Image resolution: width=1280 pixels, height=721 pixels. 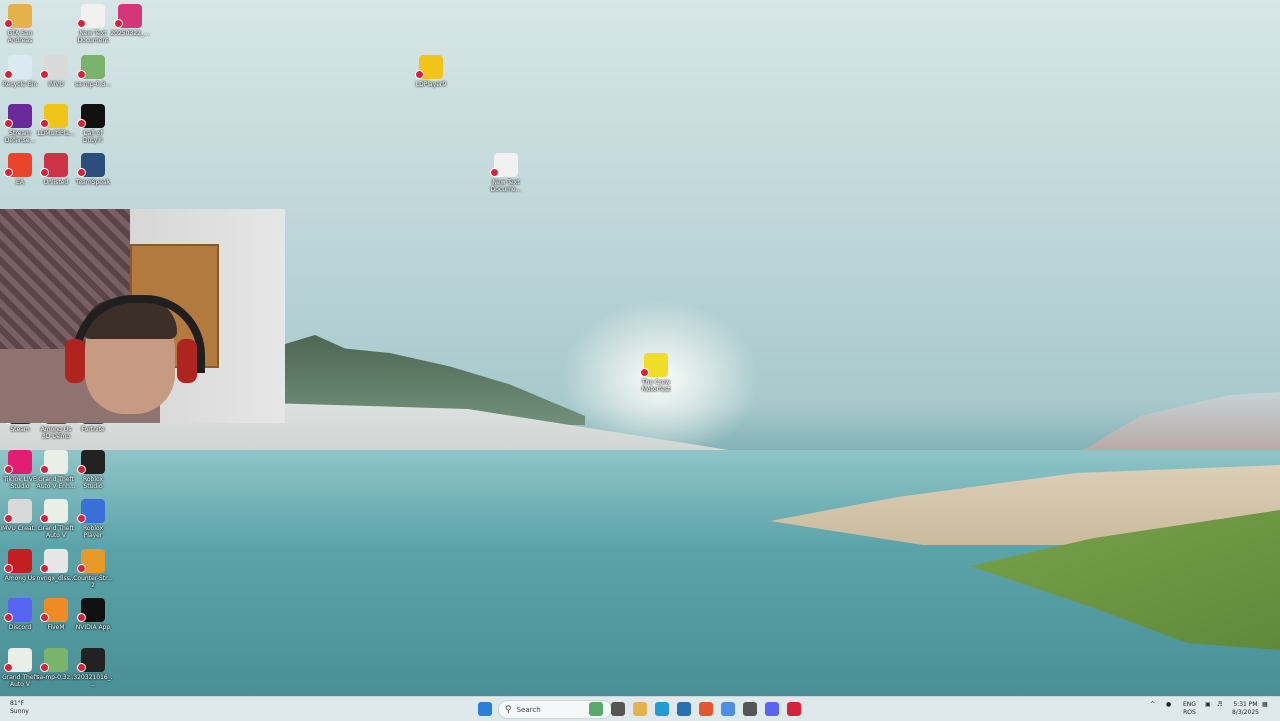 What do you see at coordinates (485, 709) in the screenshot?
I see `start-button` at bounding box center [485, 709].